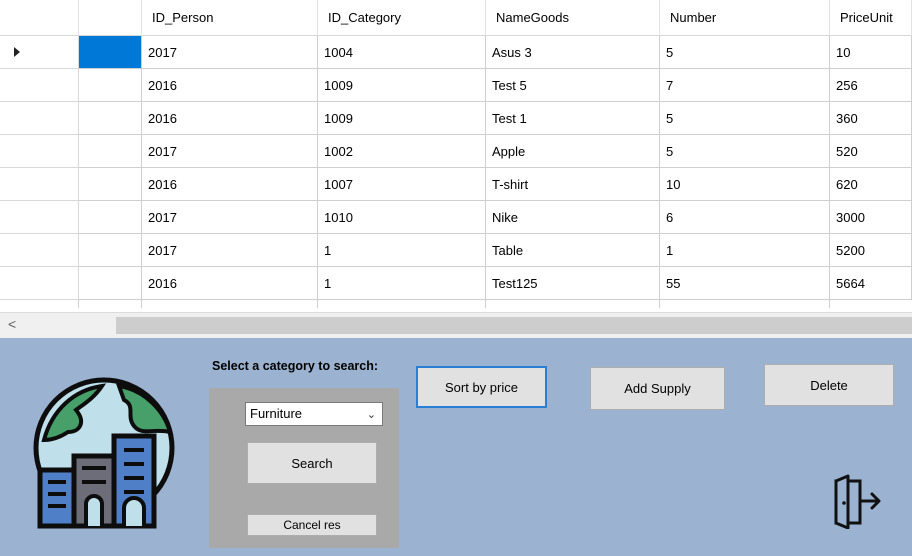 Image resolution: width=912 pixels, height=556 pixels. What do you see at coordinates (573, 151) in the screenshot?
I see `cell-namegoods: Apple` at bounding box center [573, 151].